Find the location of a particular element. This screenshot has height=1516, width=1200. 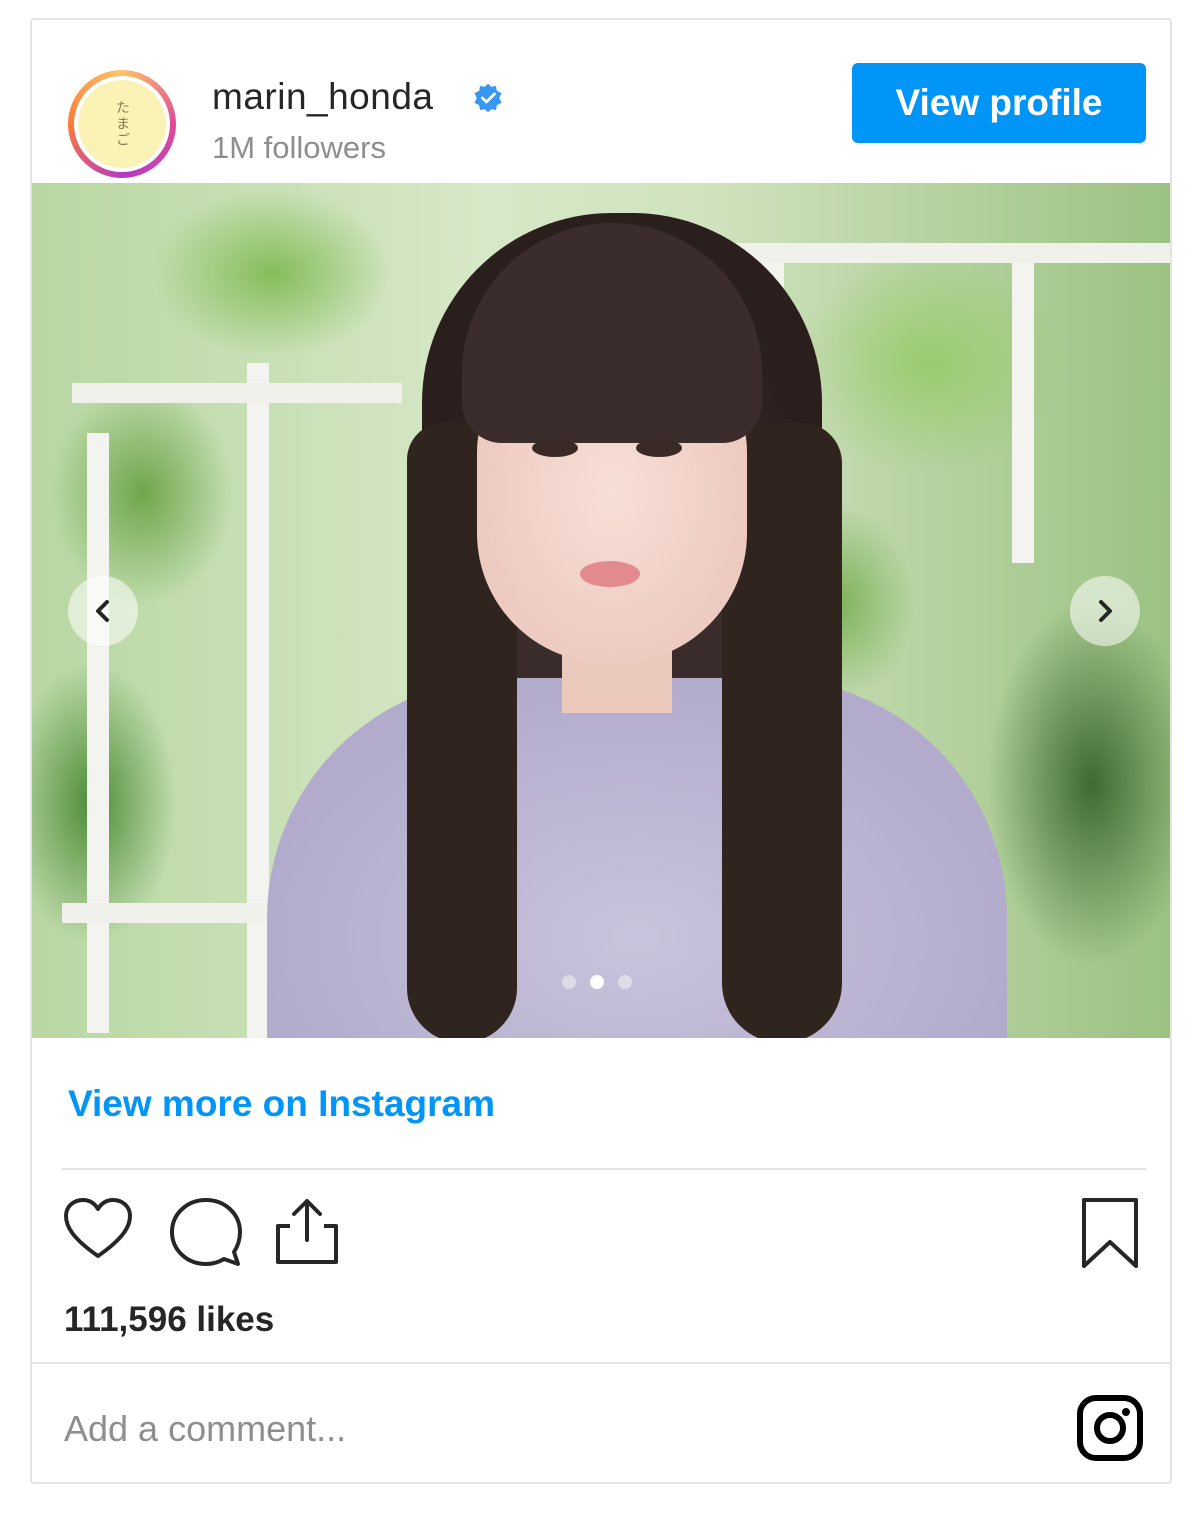

heart-icon is located at coordinates (98, 1228).